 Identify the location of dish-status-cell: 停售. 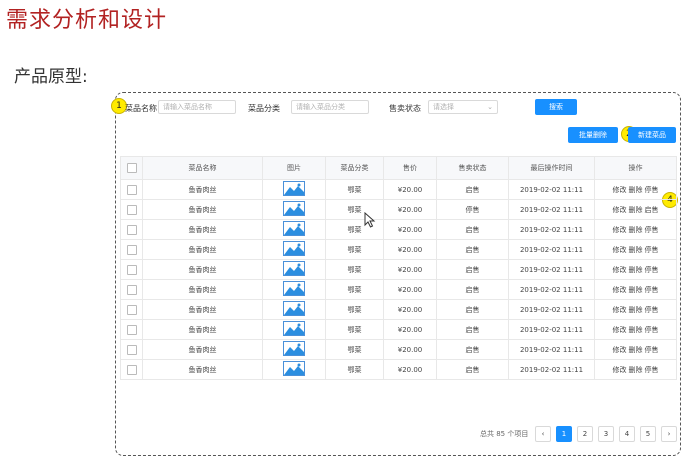
(472, 209).